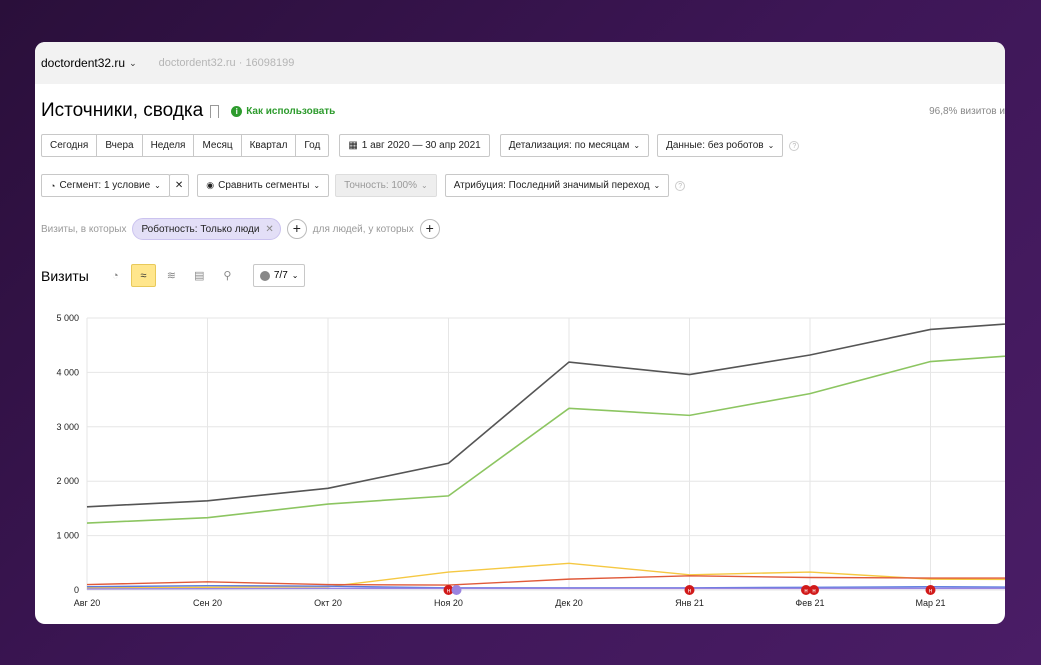  Describe the element at coordinates (237, 111) in the screenshot. I see `info-icon: i` at that location.